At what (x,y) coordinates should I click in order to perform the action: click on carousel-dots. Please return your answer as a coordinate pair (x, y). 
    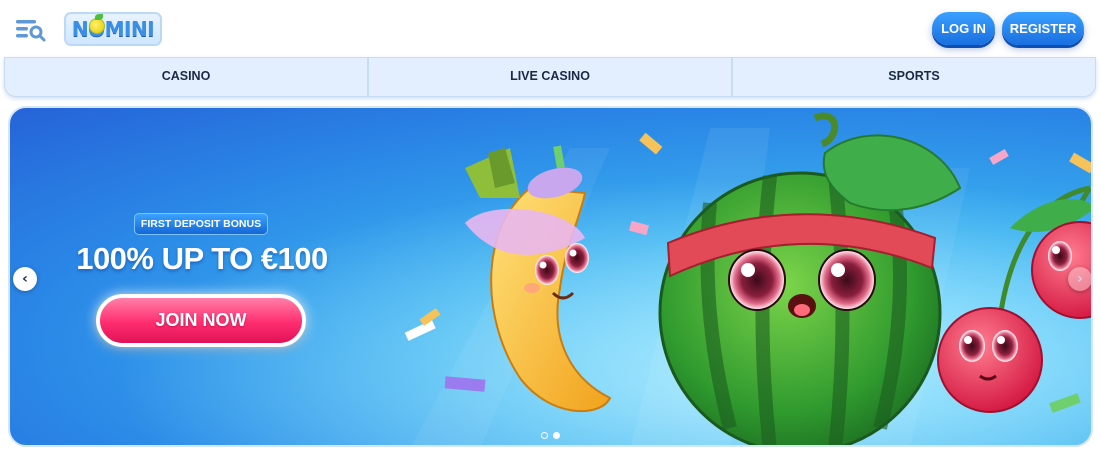
    Looking at the image, I should click on (553, 436).